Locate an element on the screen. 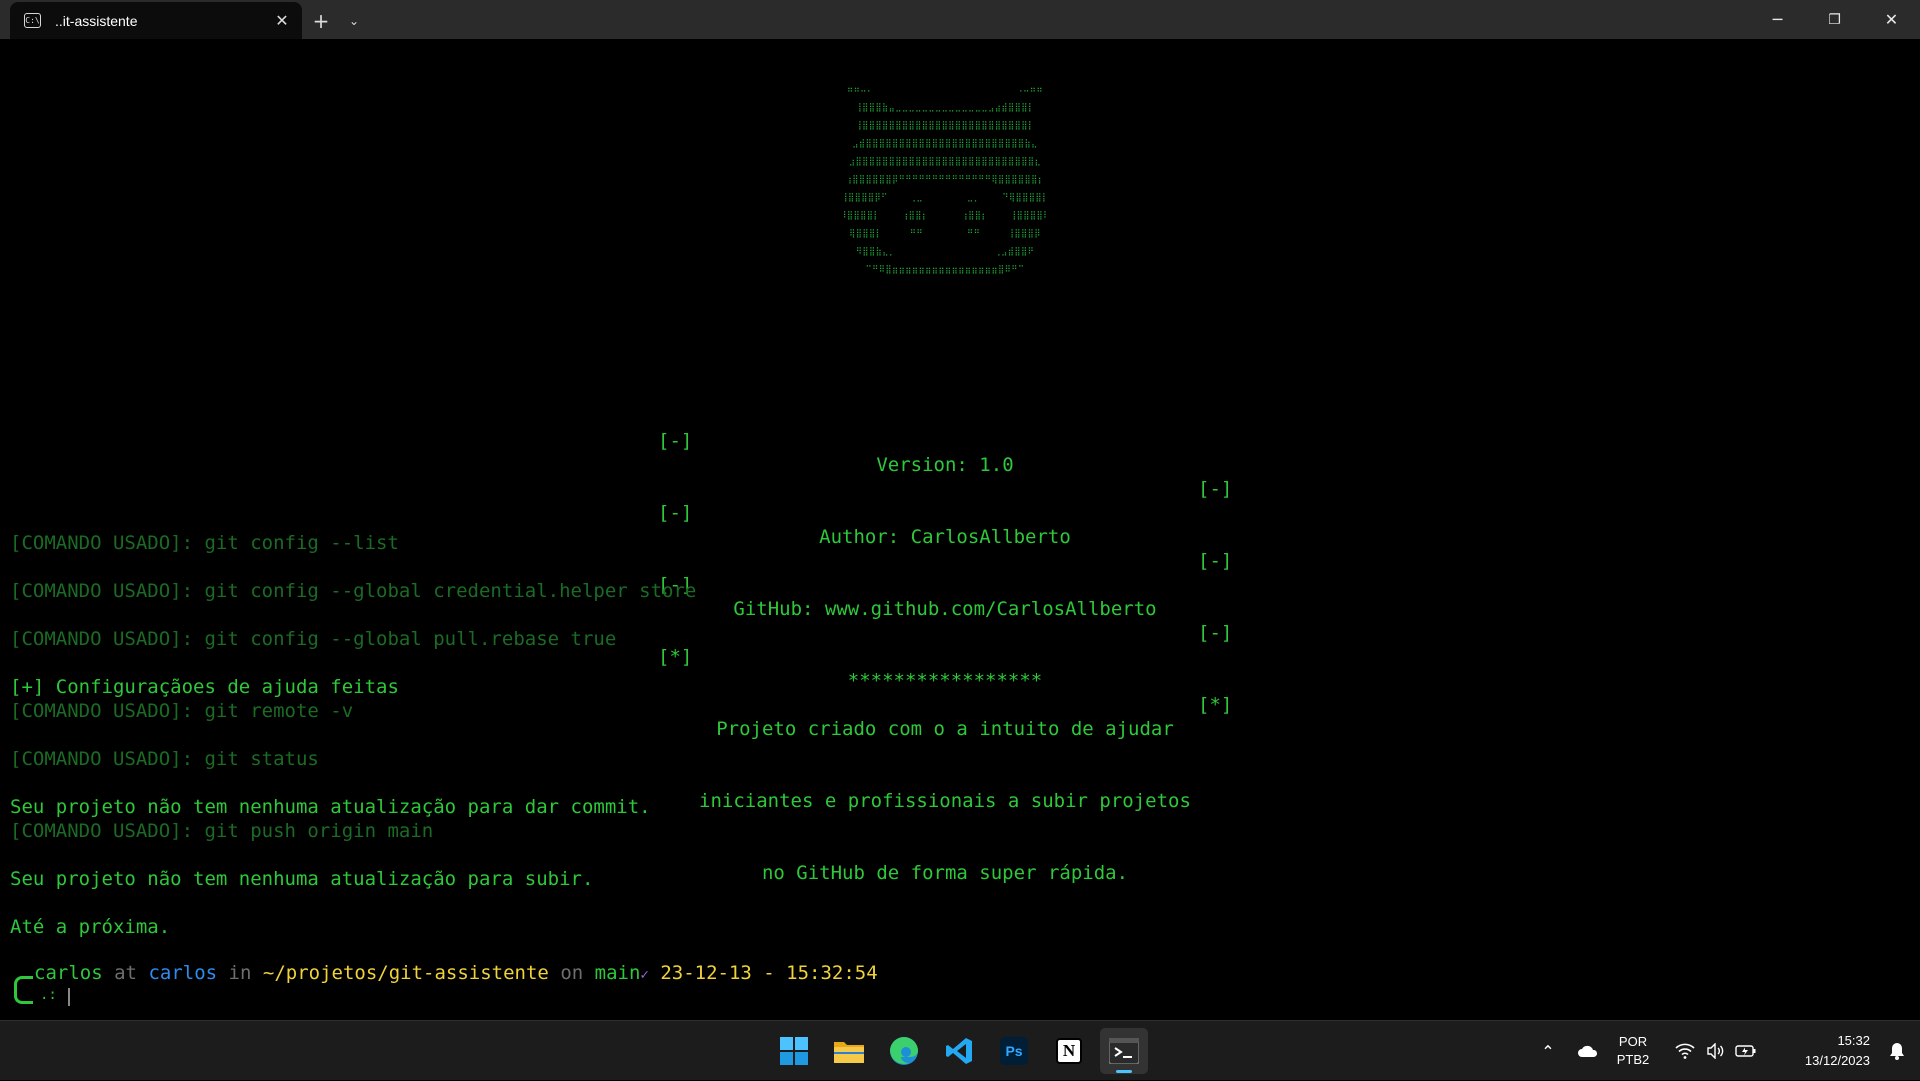 This screenshot has height=1081, width=1920. photoshop-icon: Ps is located at coordinates (1014, 1051).